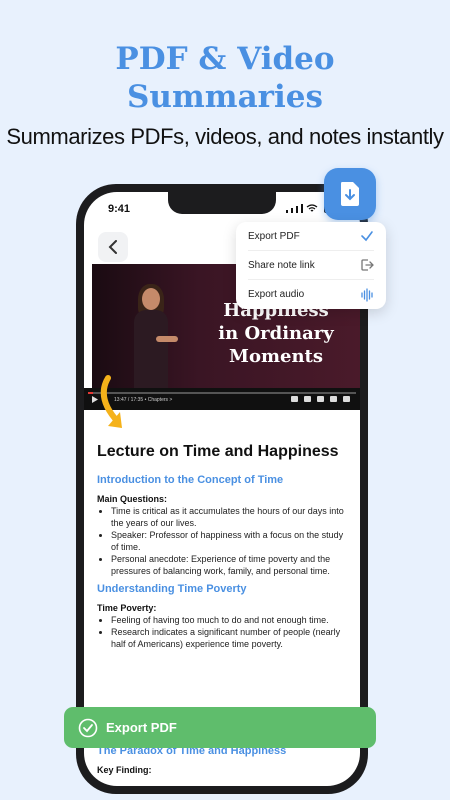 The height and width of the screenshot is (800, 450). Describe the element at coordinates (132, 499) in the screenshot. I see `section-label: Main Questions:` at that location.